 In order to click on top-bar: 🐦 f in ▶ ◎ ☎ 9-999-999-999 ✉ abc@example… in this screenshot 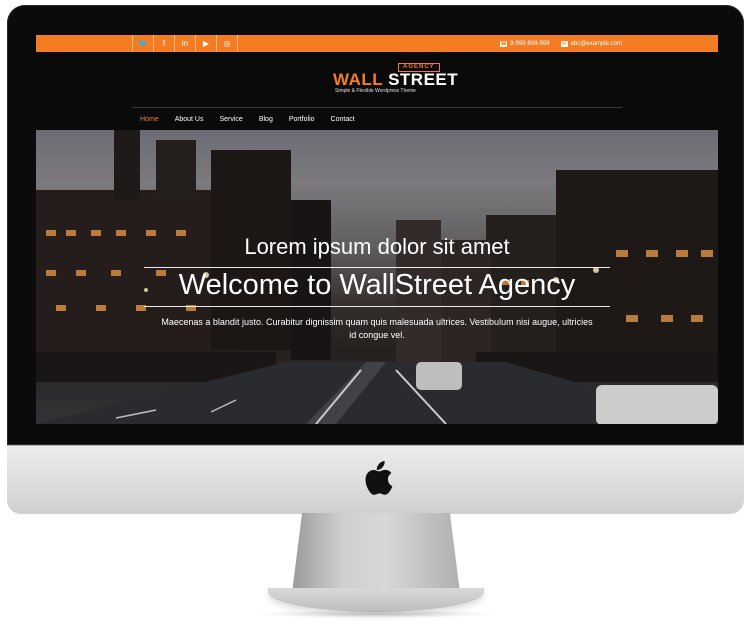, I will do `click(377, 43)`.